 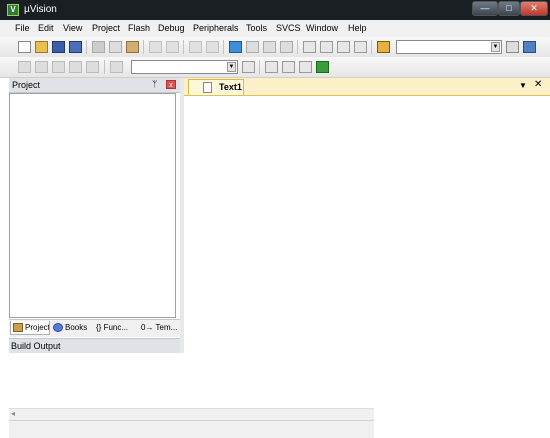 I want to click on scroll-left-icon: ◂, so click(x=13, y=413).